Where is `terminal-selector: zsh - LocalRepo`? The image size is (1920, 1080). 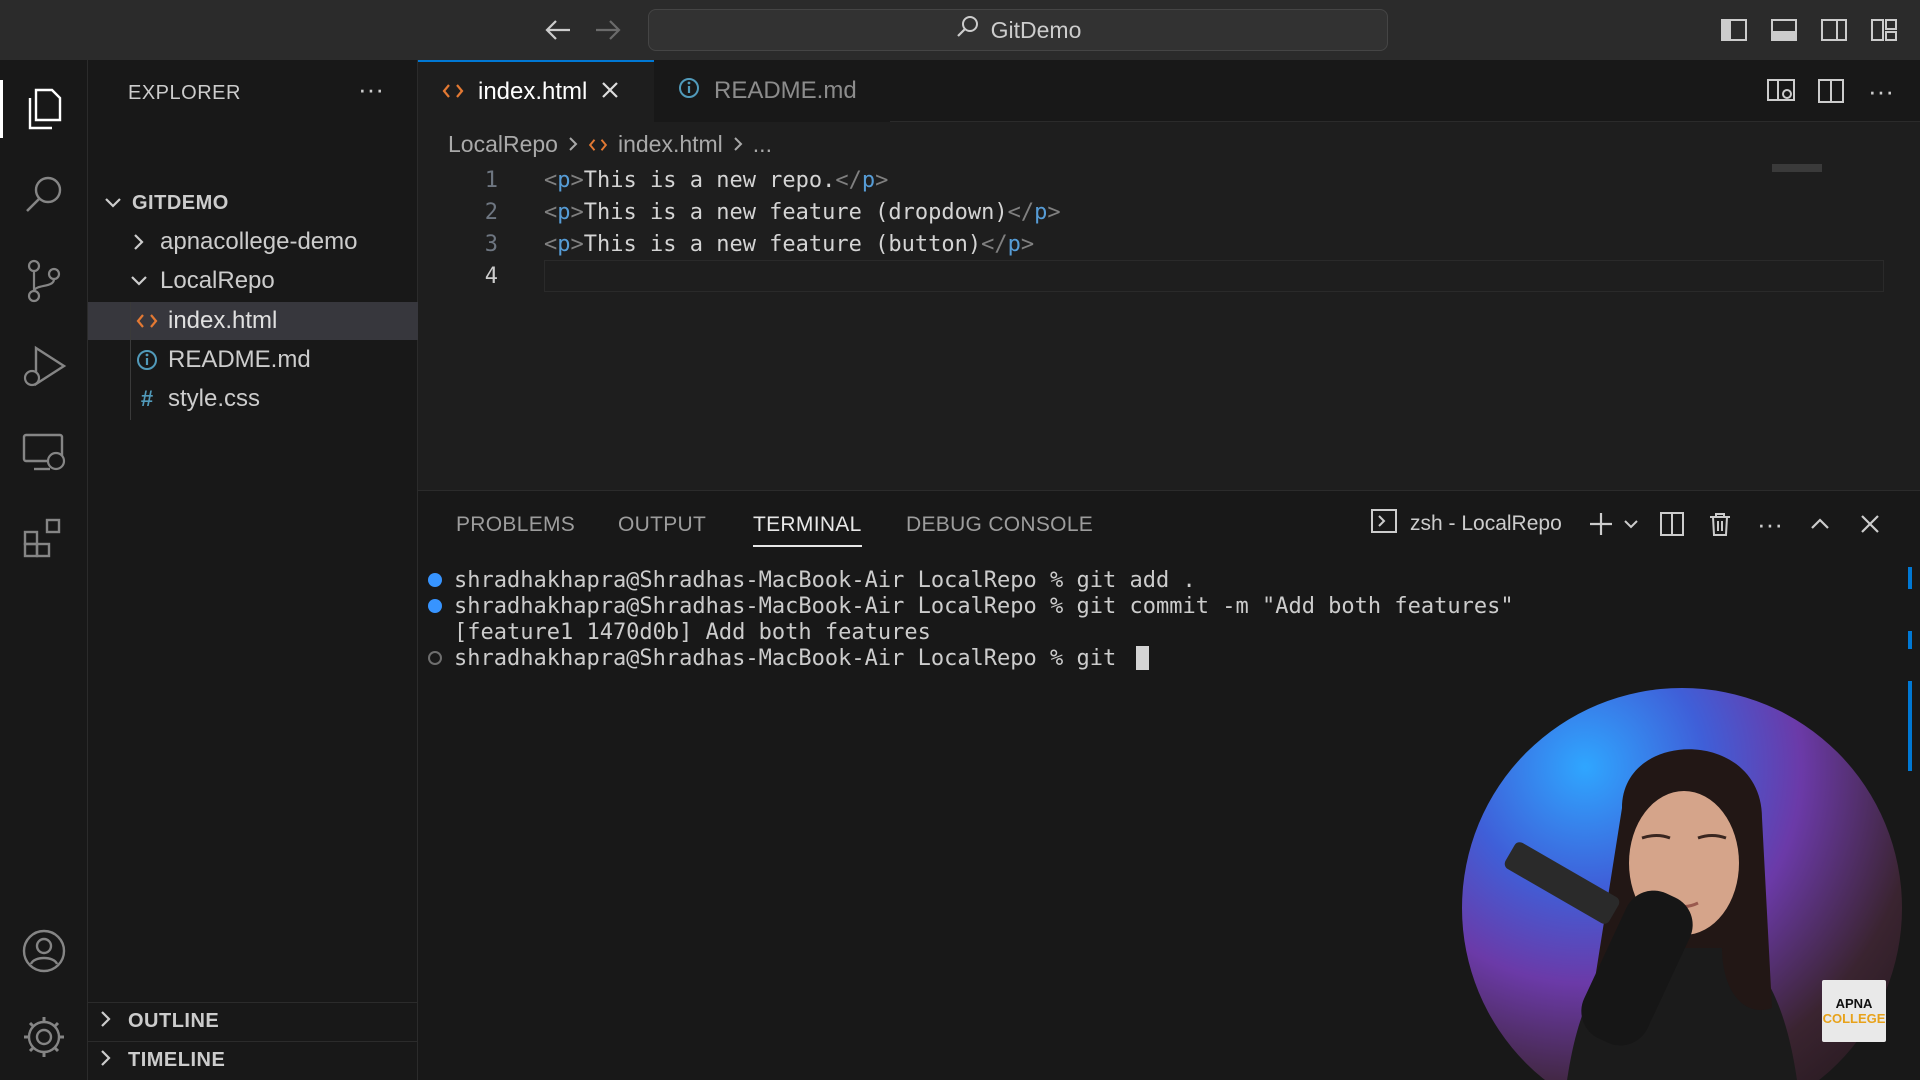 terminal-selector: zsh - LocalRepo is located at coordinates (1466, 524).